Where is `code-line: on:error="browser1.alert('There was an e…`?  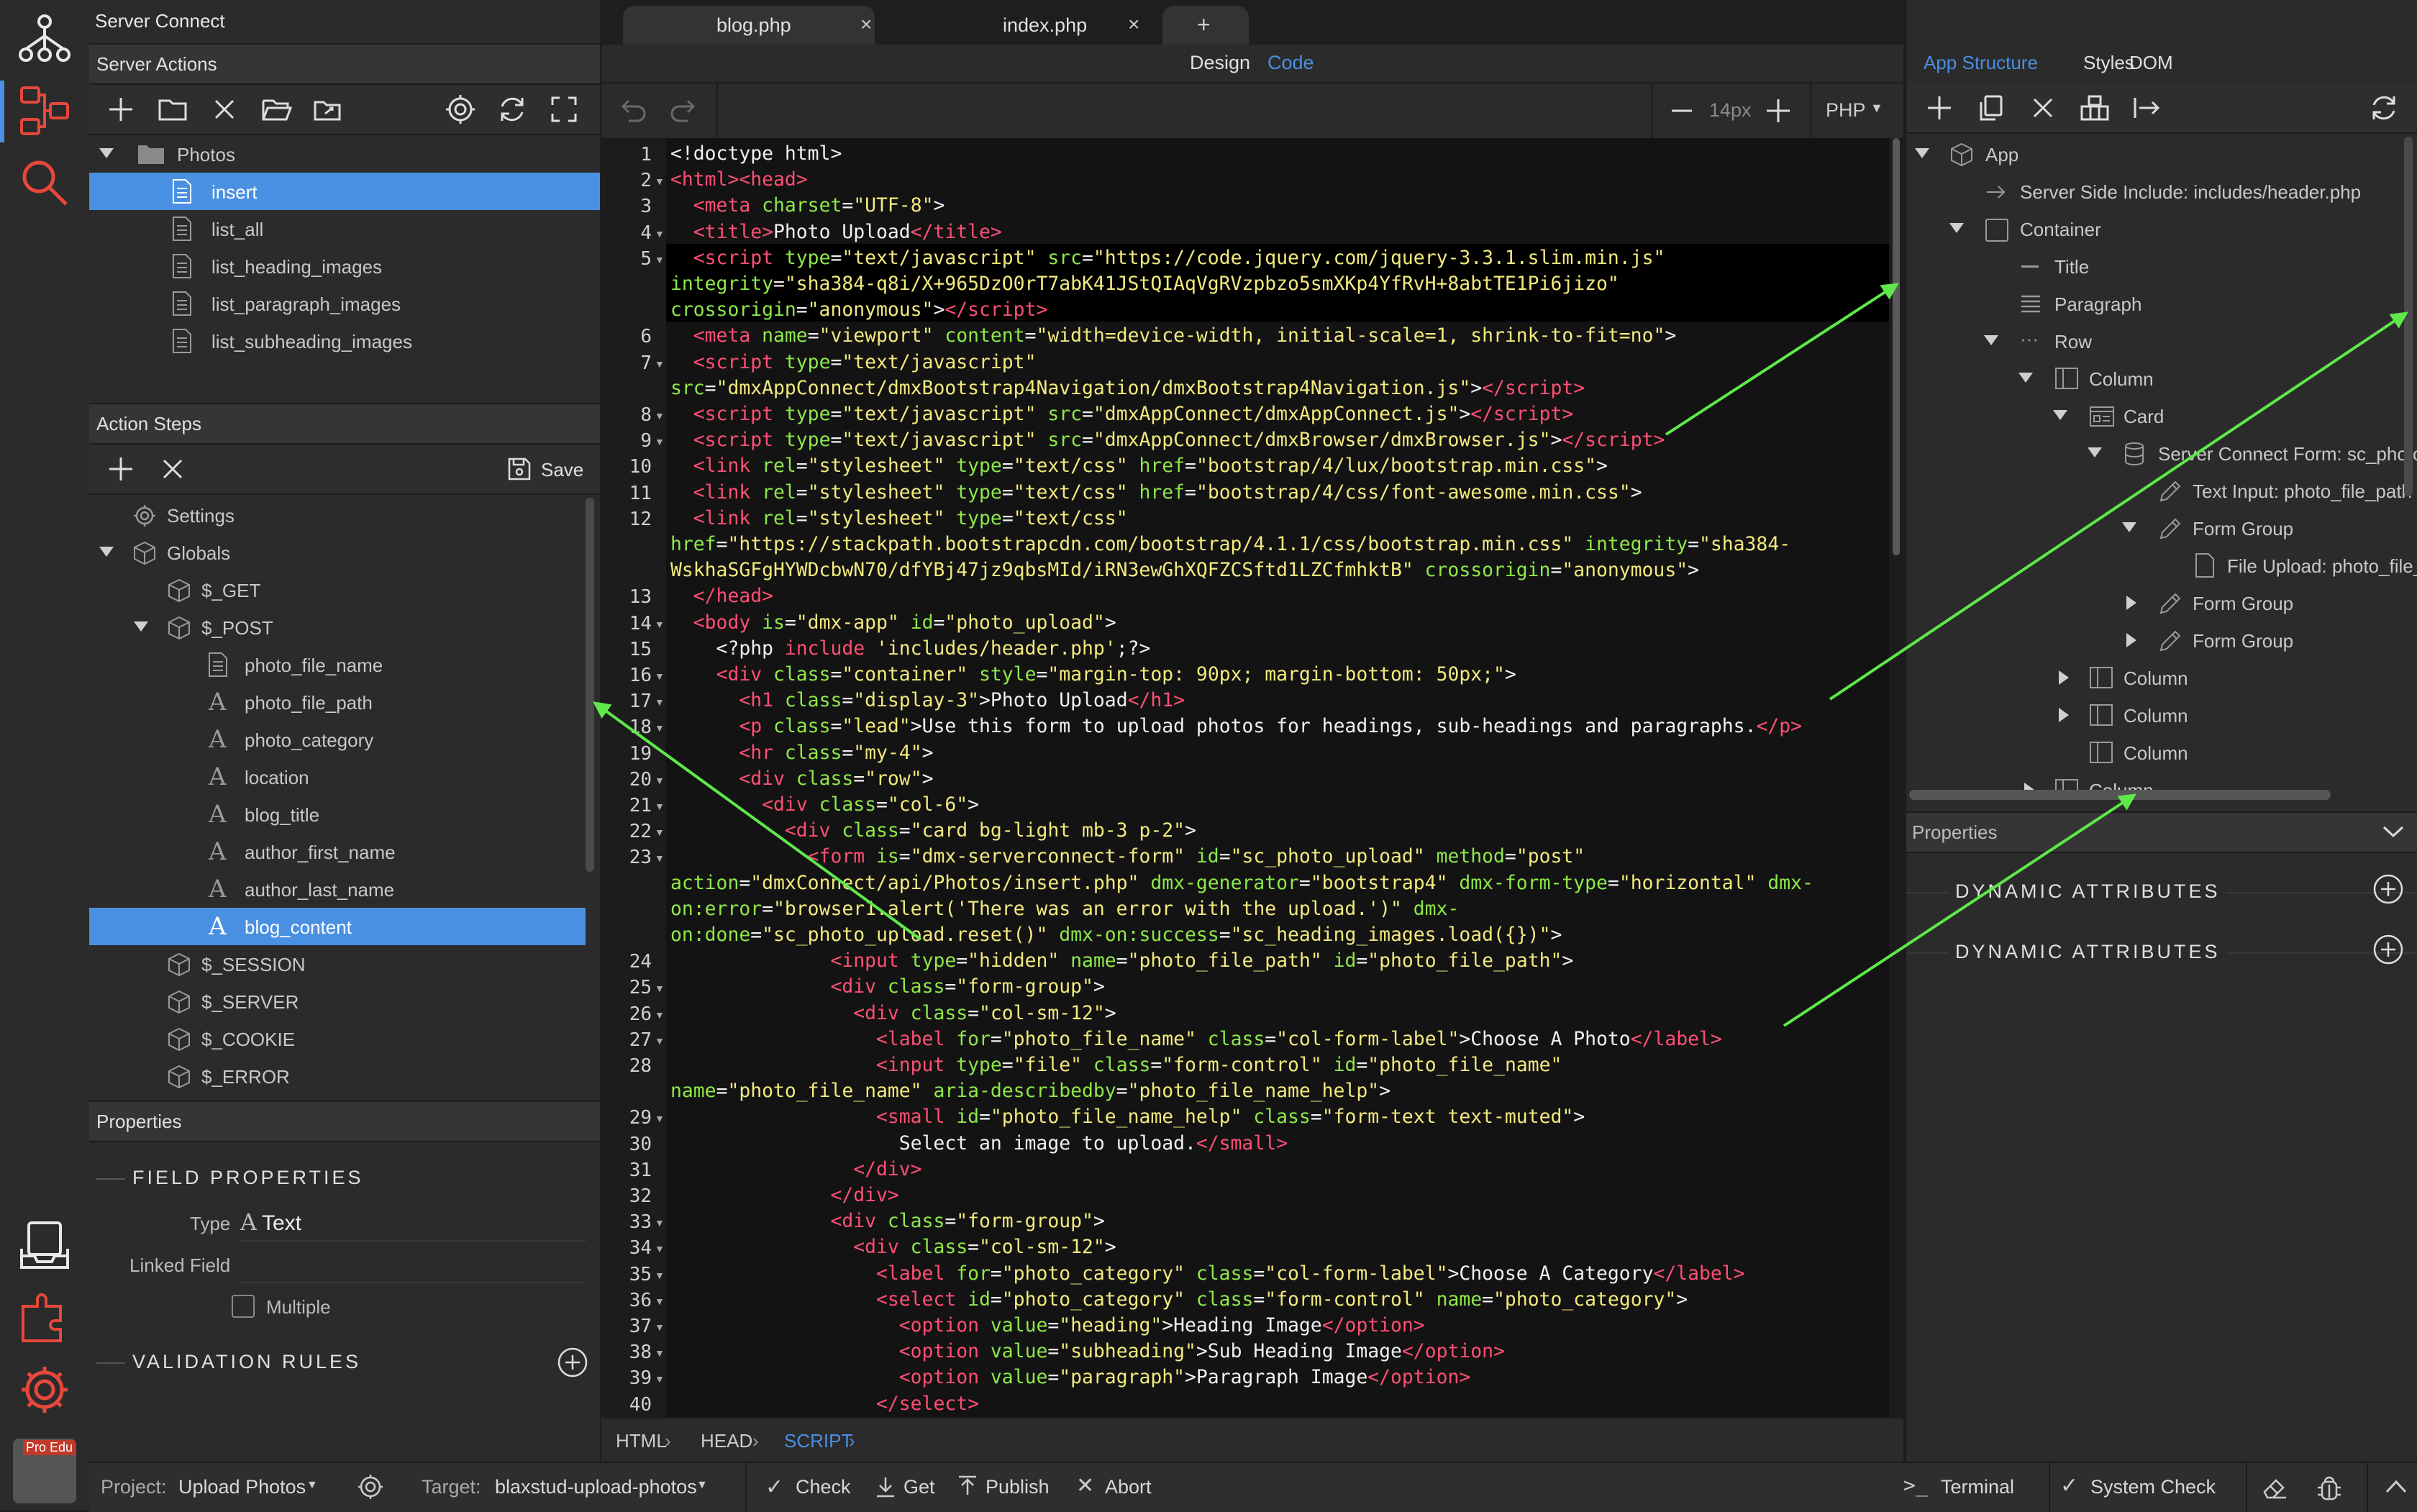
code-line: on:error="browser1.alert('There was an e… is located at coordinates (1064, 909).